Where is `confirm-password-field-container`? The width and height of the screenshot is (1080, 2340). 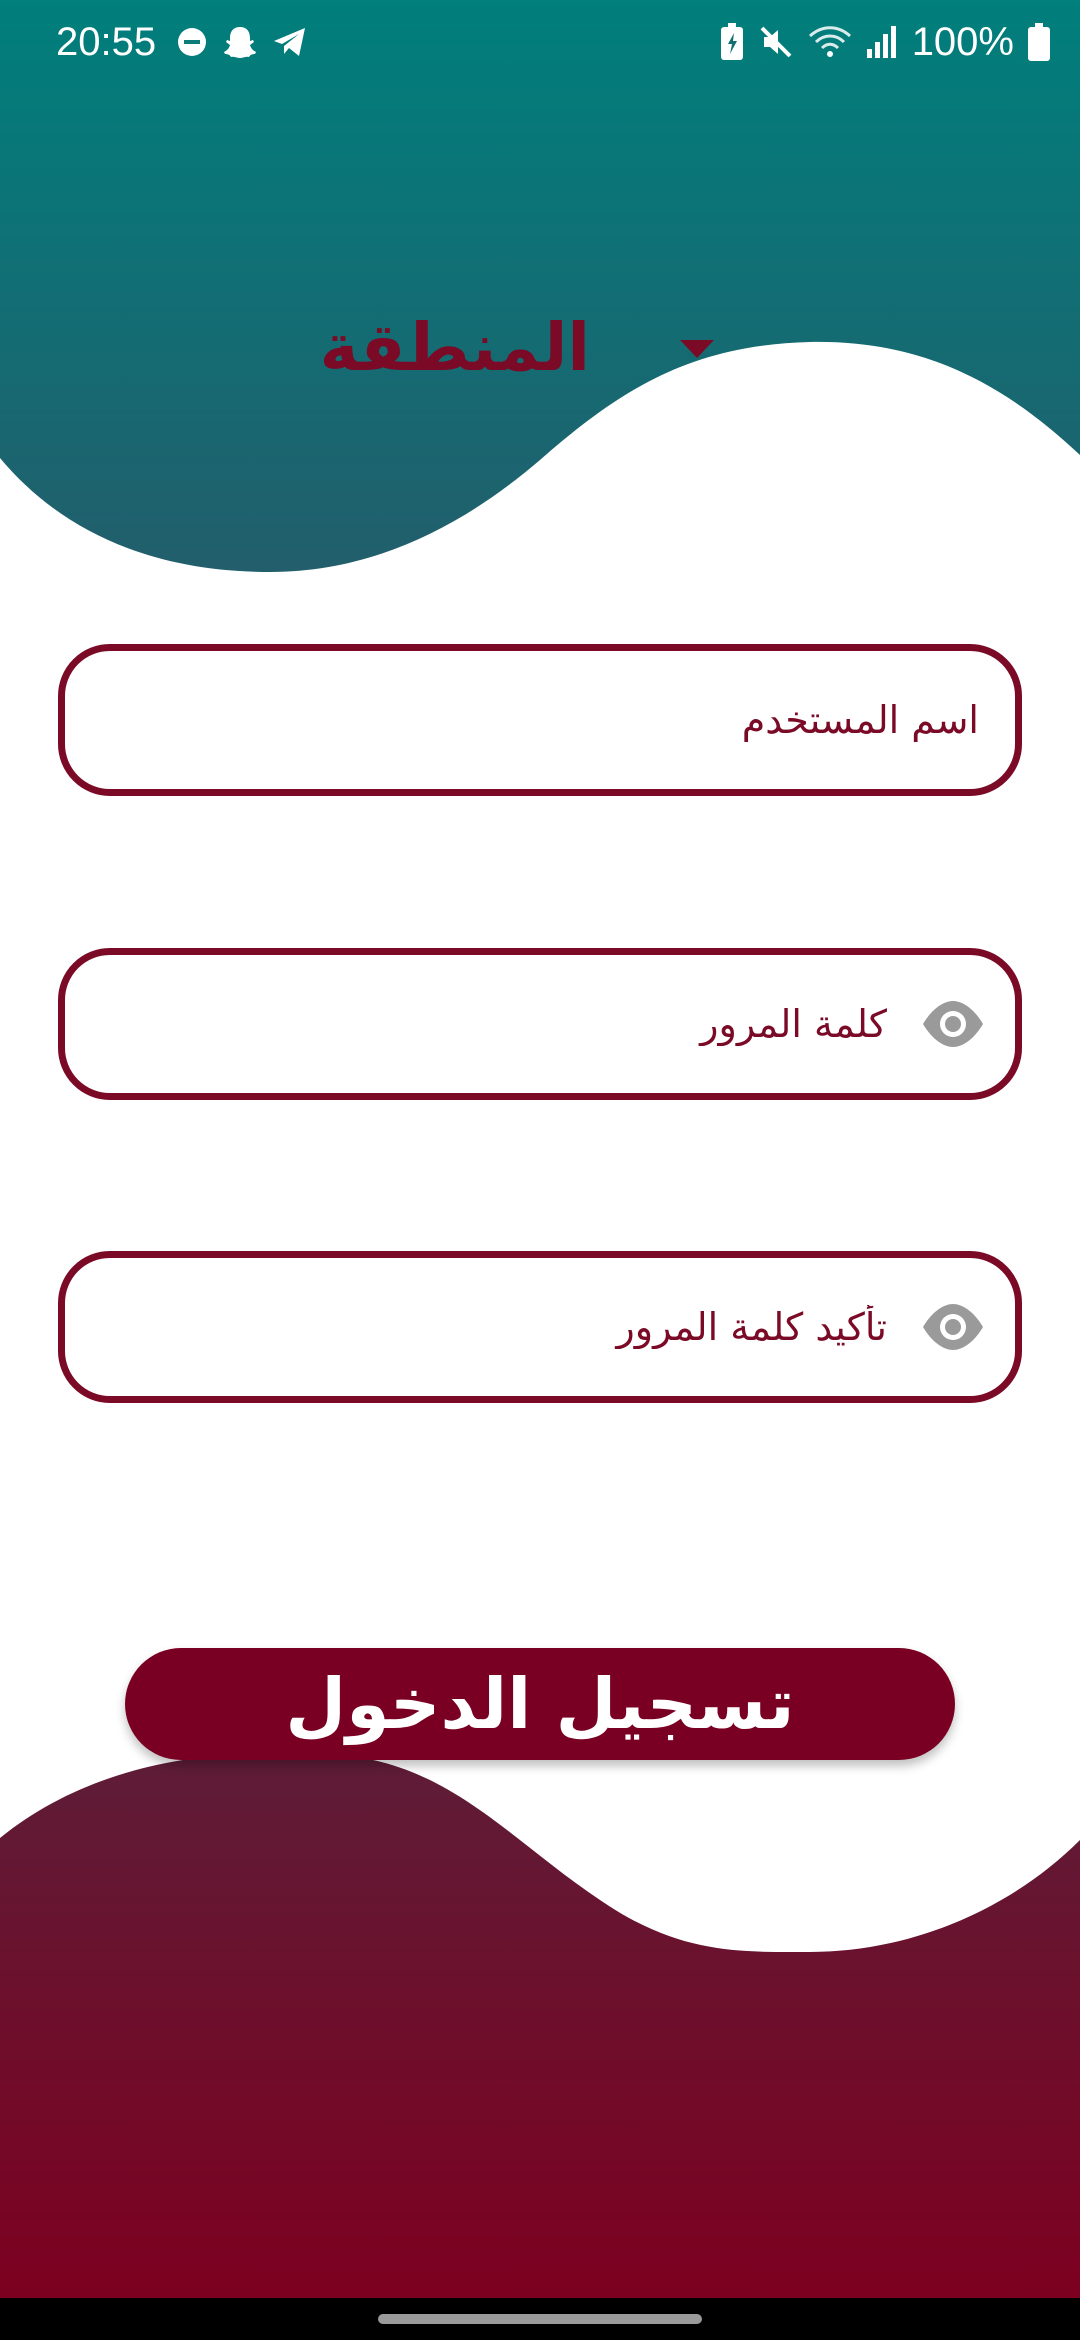 confirm-password-field-container is located at coordinates (540, 1327).